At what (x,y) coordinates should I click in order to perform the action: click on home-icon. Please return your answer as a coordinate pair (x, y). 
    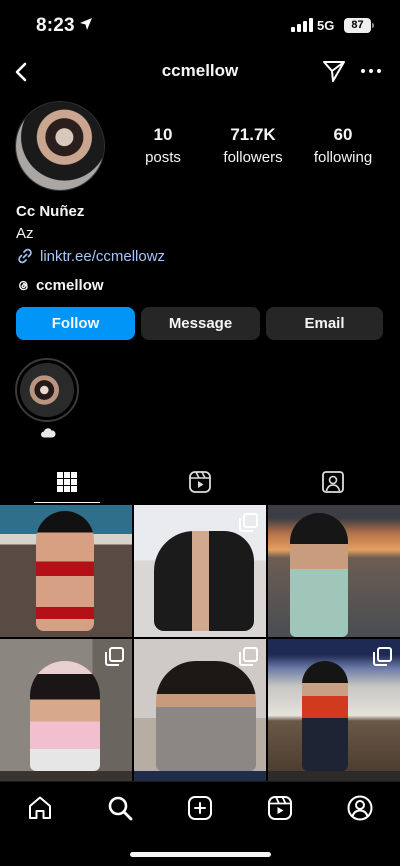
    Looking at the image, I should click on (40, 808).